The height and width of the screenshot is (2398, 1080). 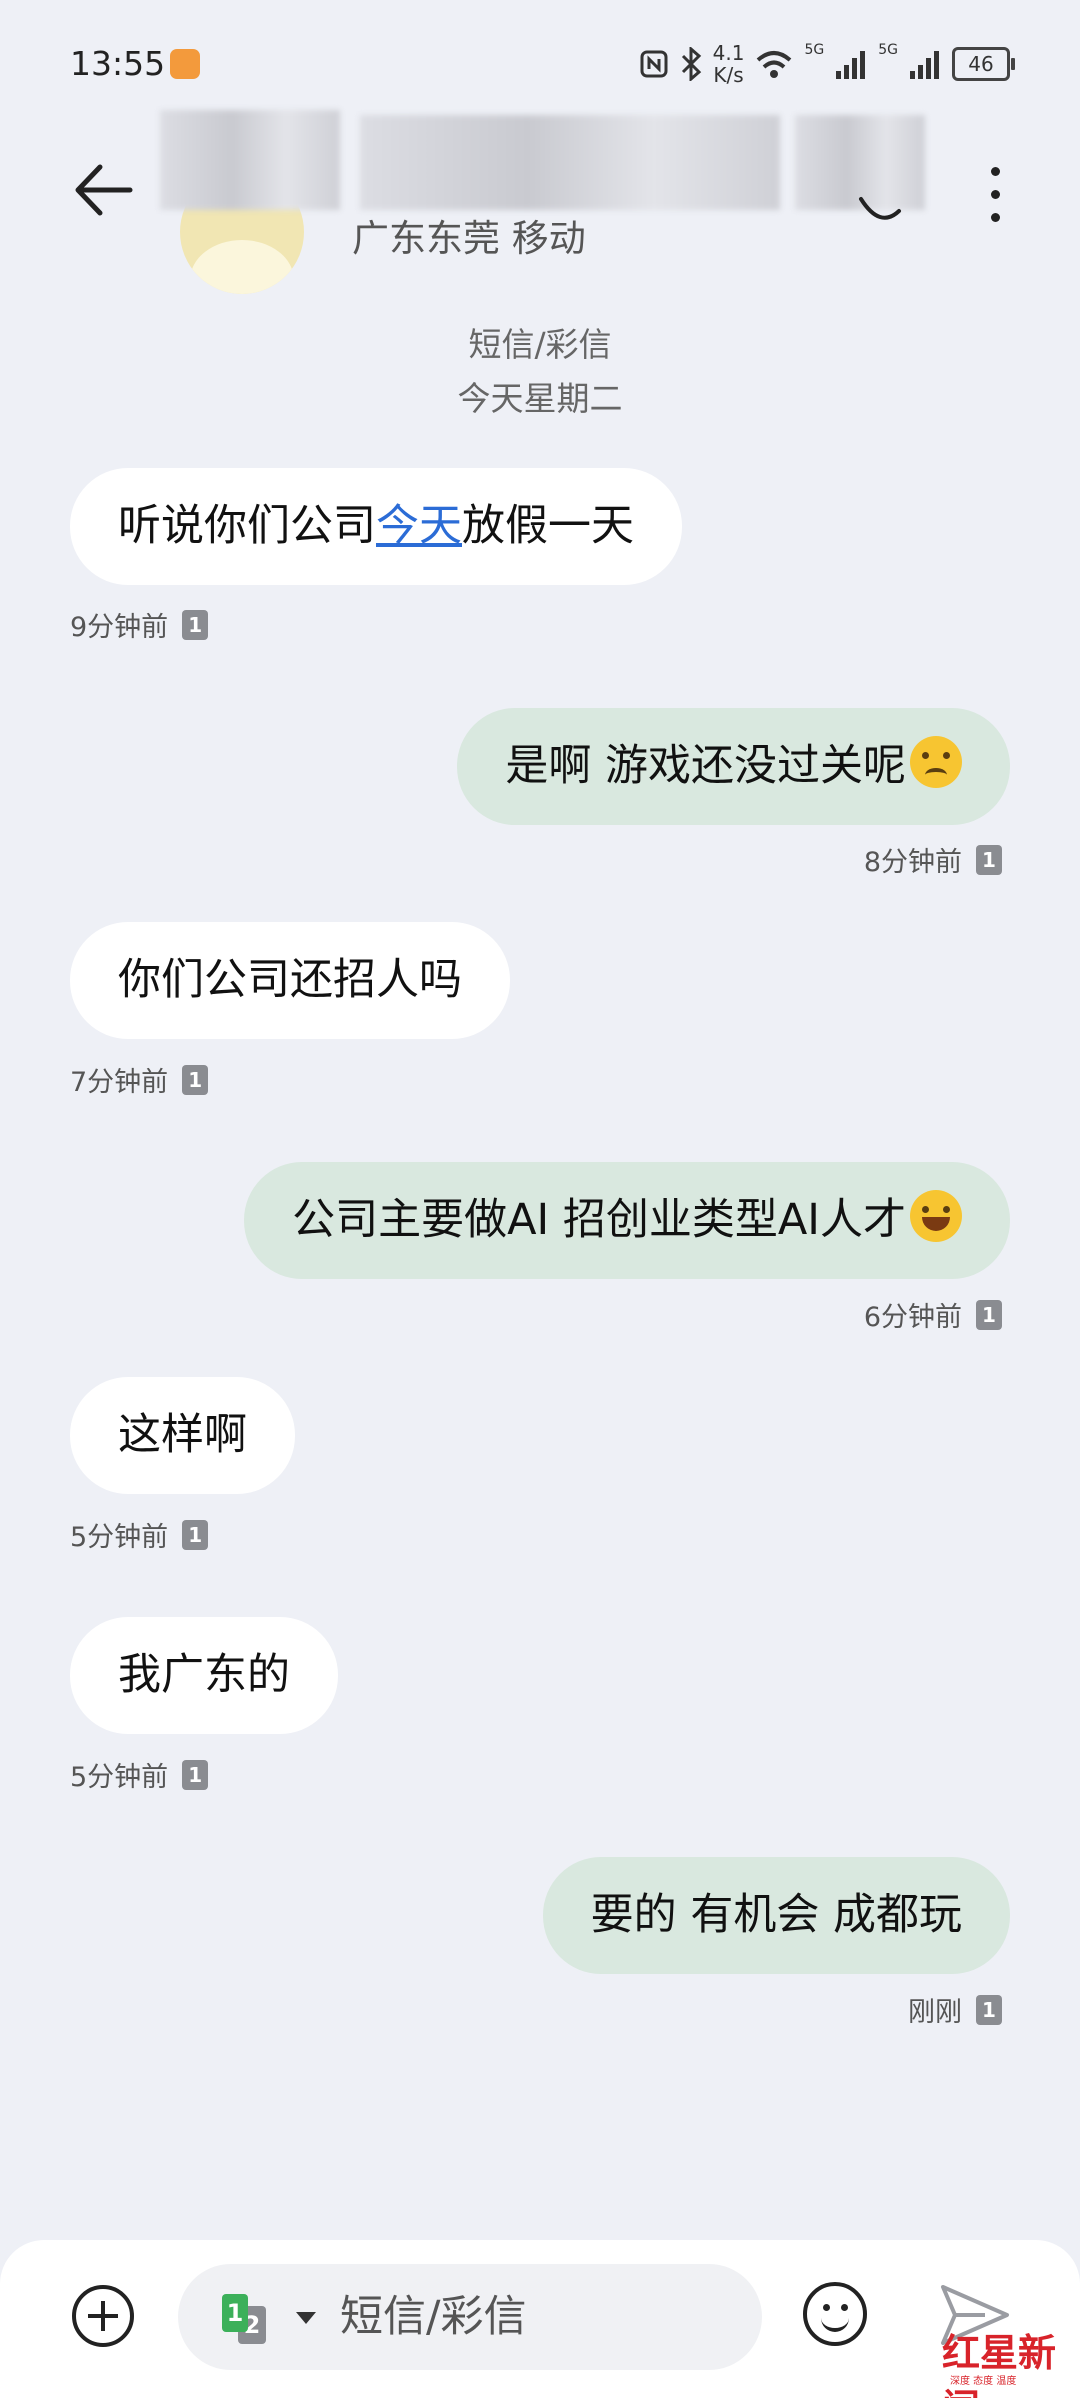 I want to click on sad-tear-emoji-icon, so click(x=936, y=762).